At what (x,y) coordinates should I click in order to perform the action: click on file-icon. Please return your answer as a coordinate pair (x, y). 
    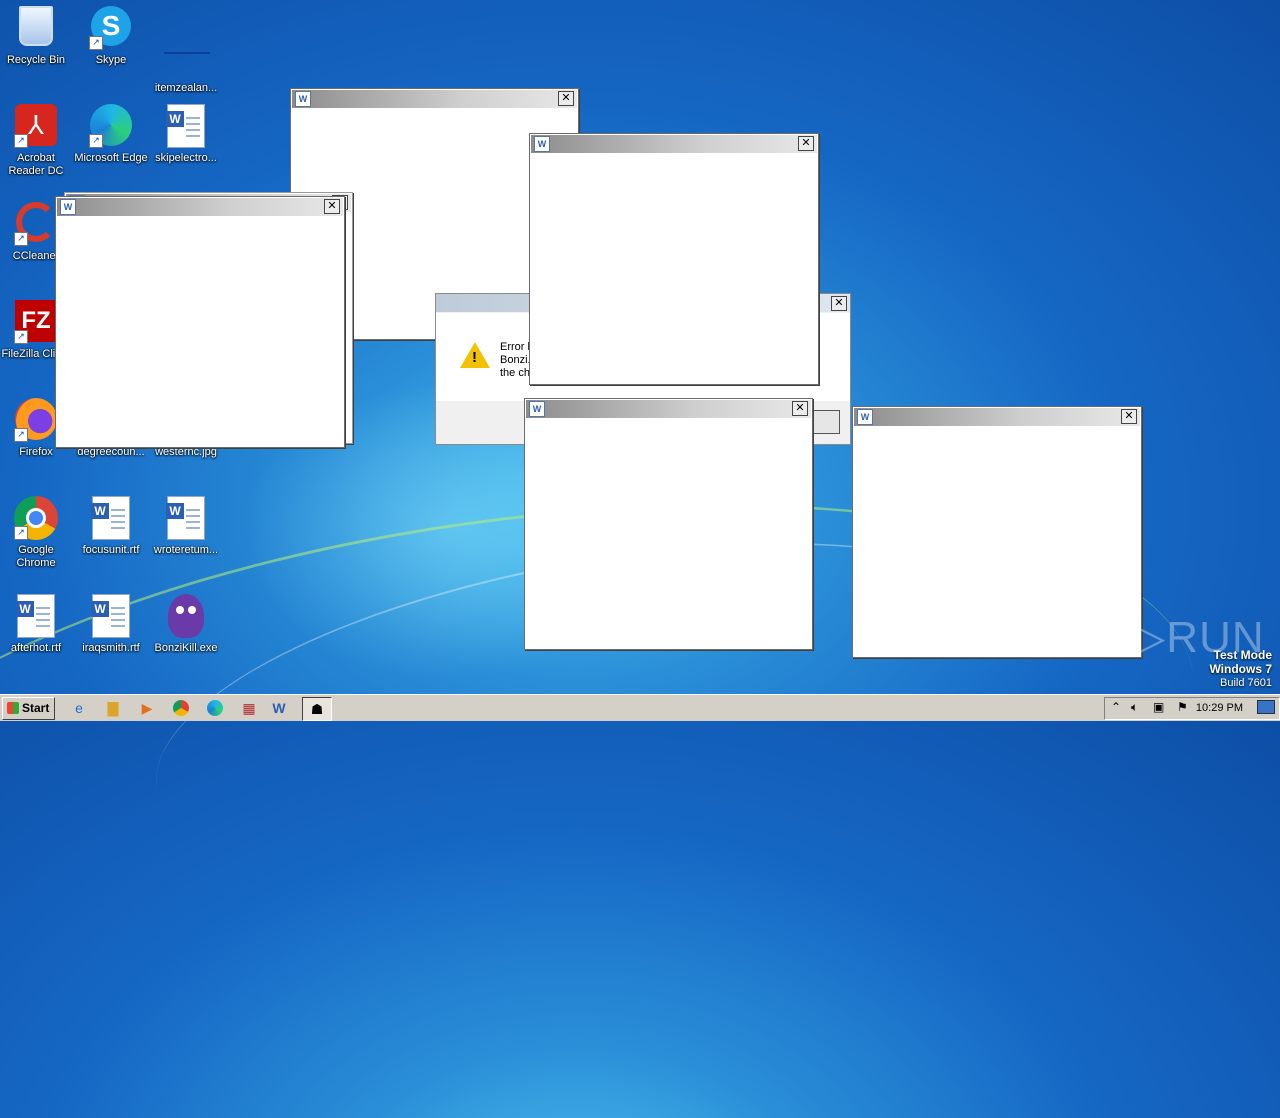
    Looking at the image, I should click on (187, 56).